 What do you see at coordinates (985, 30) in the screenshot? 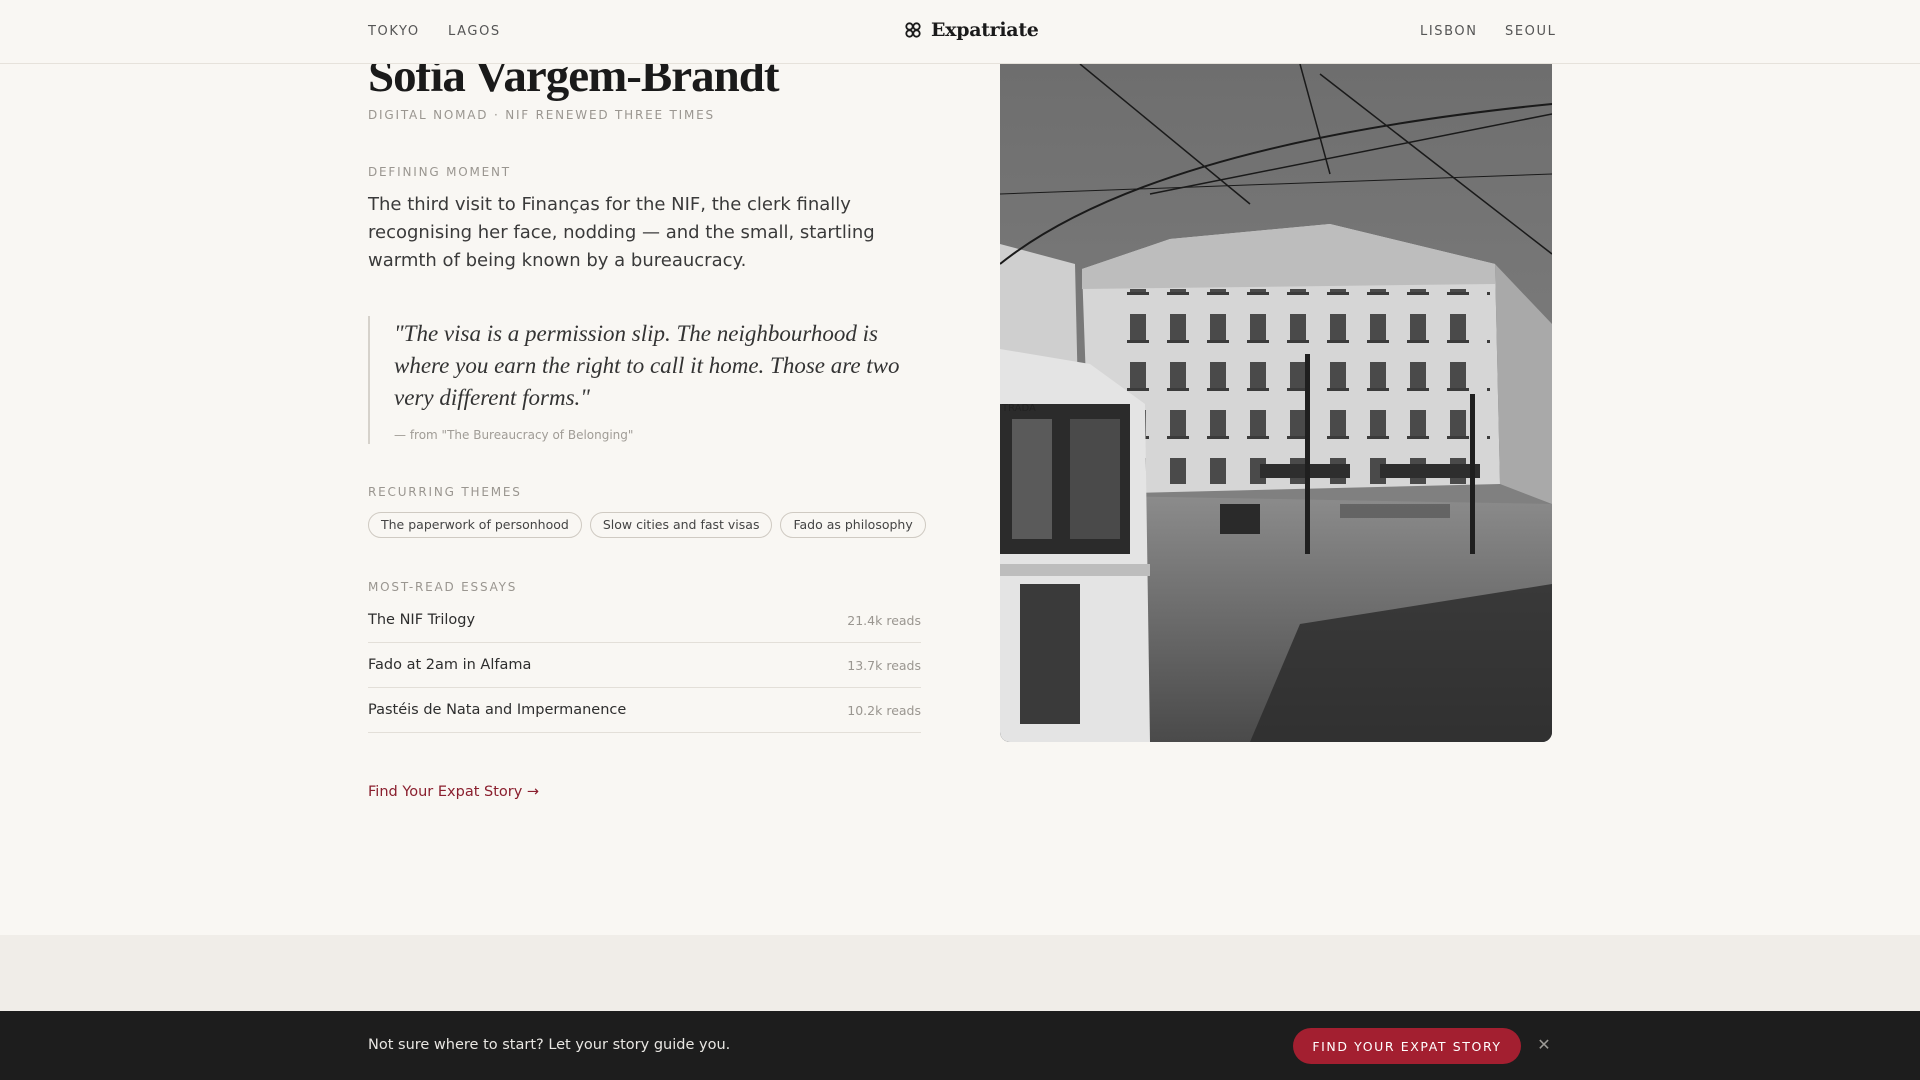
I see `brand-name: Expatriate` at bounding box center [985, 30].